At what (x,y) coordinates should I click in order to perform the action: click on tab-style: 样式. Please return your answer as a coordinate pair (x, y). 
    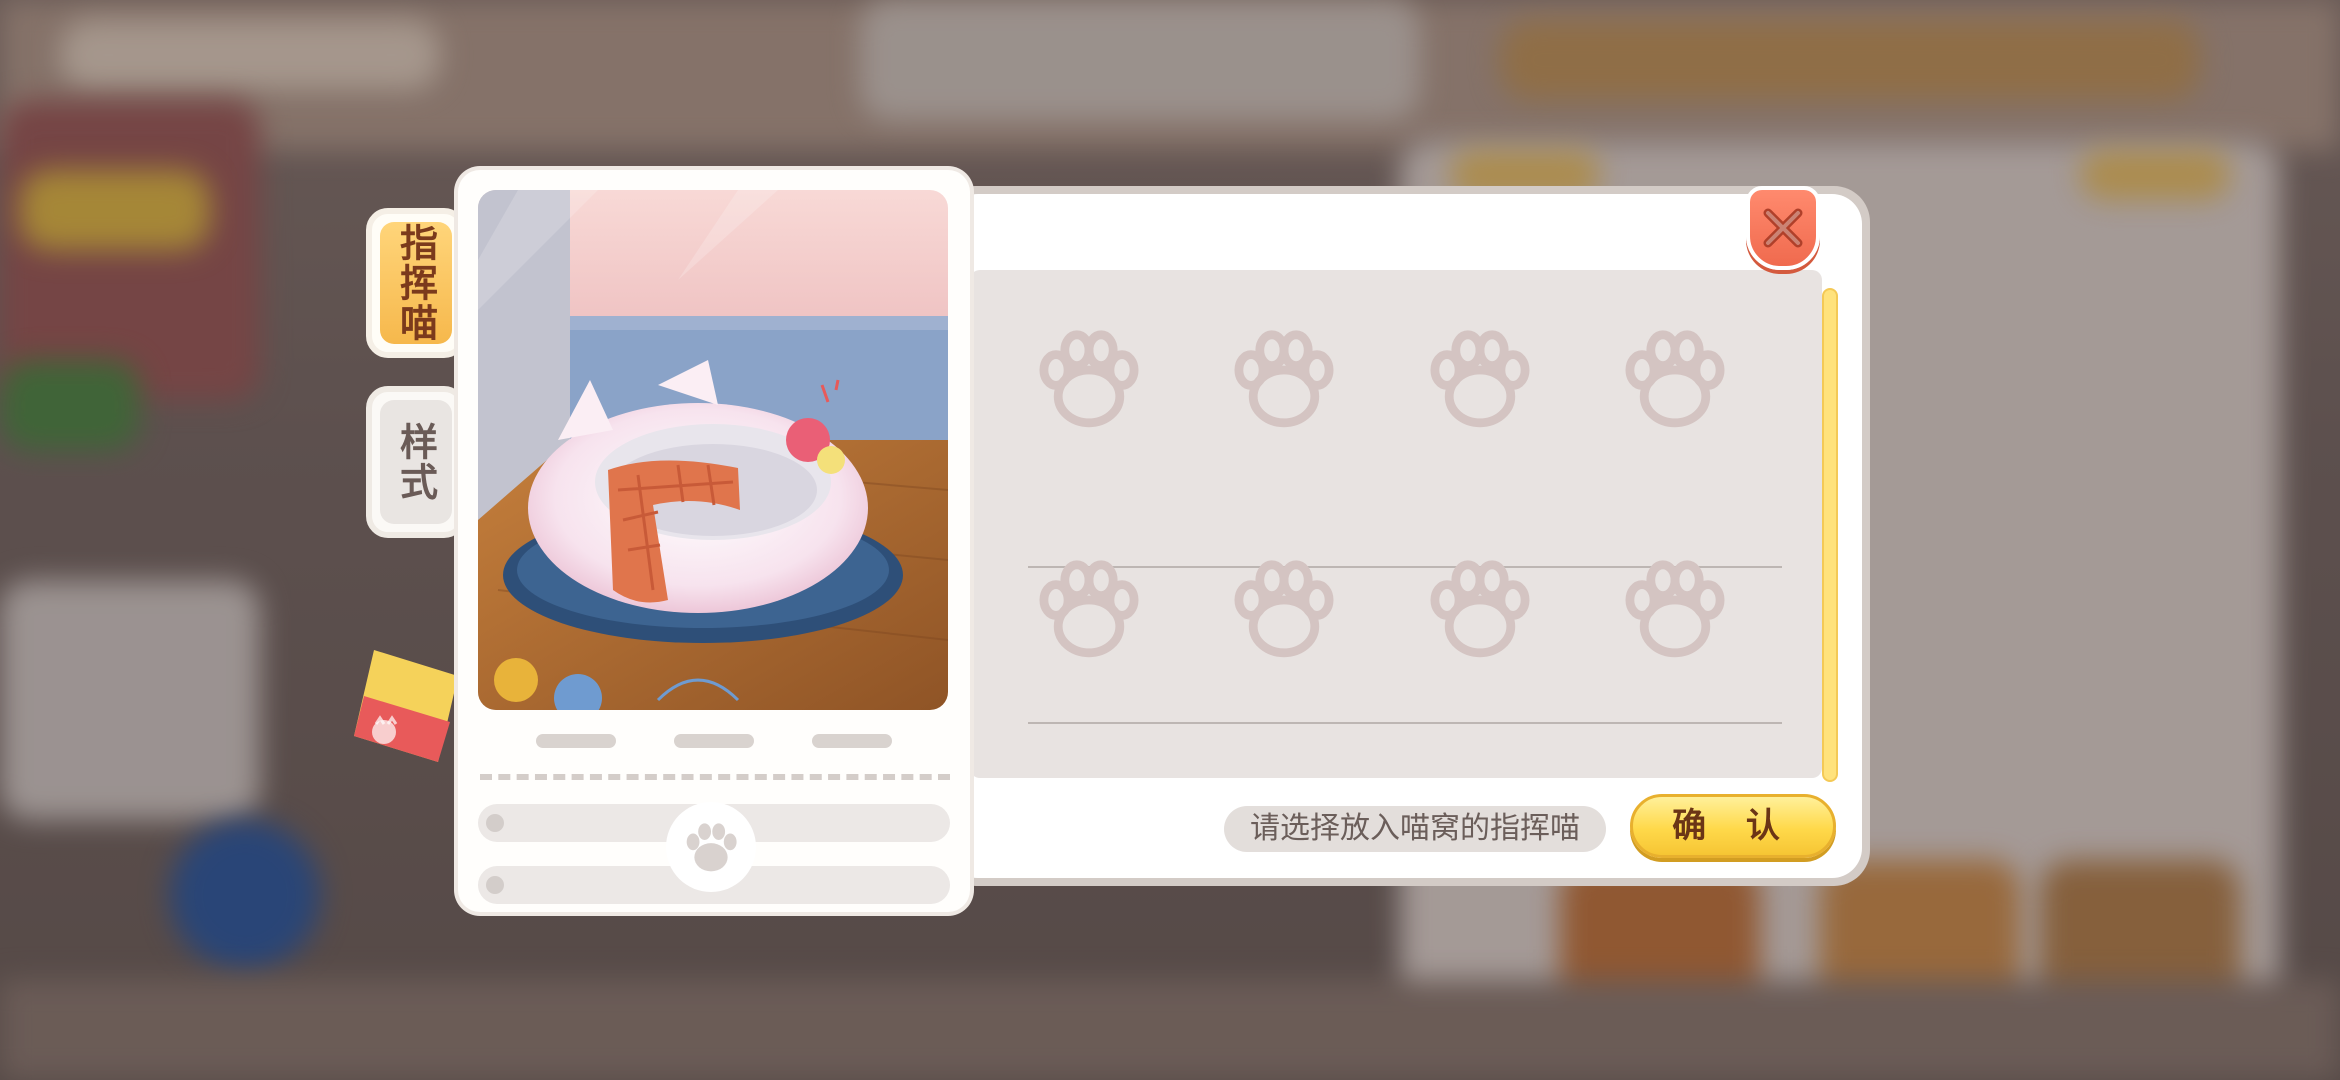
    Looking at the image, I should click on (416, 462).